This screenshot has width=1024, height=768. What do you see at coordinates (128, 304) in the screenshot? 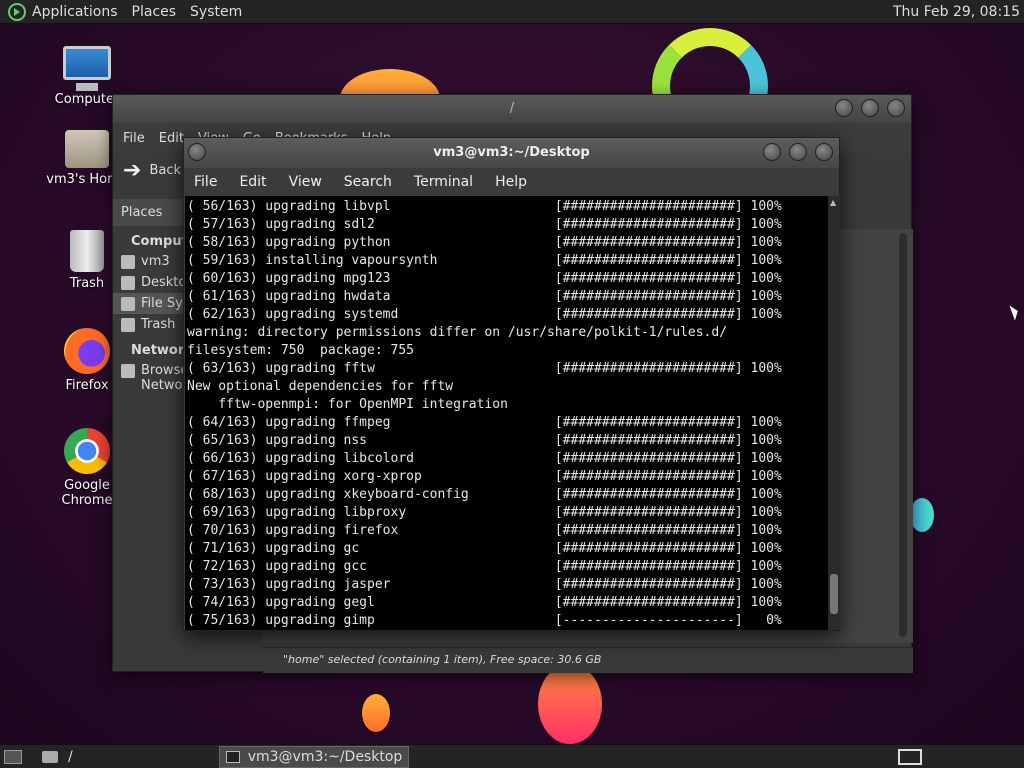
I see `drive-icon` at bounding box center [128, 304].